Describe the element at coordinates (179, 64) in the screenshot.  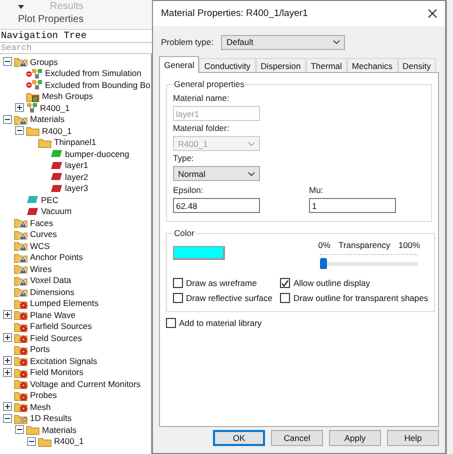
I see `tab: General` at that location.